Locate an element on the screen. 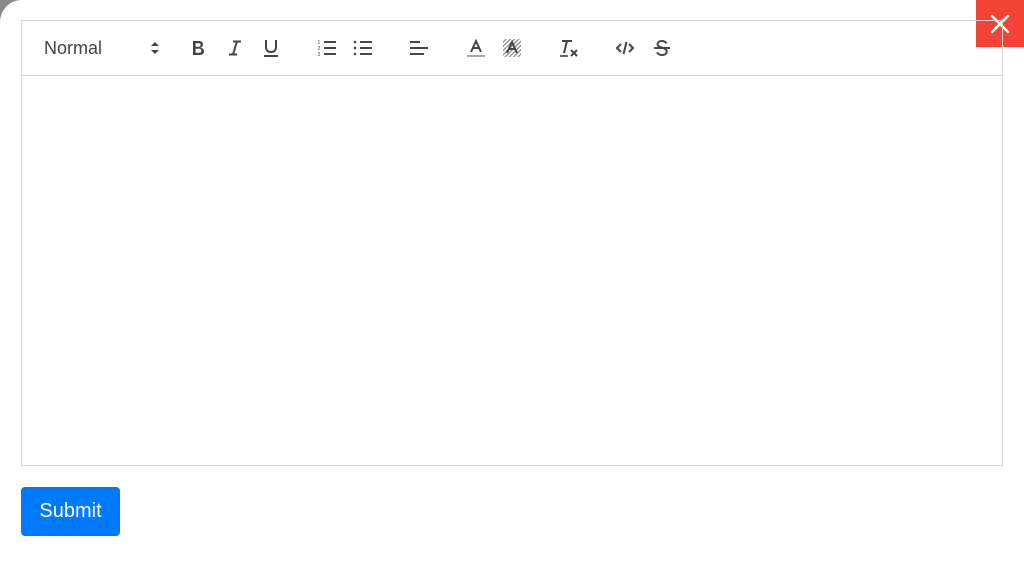 The height and width of the screenshot is (579, 1024). bold-button is located at coordinates (198, 48).